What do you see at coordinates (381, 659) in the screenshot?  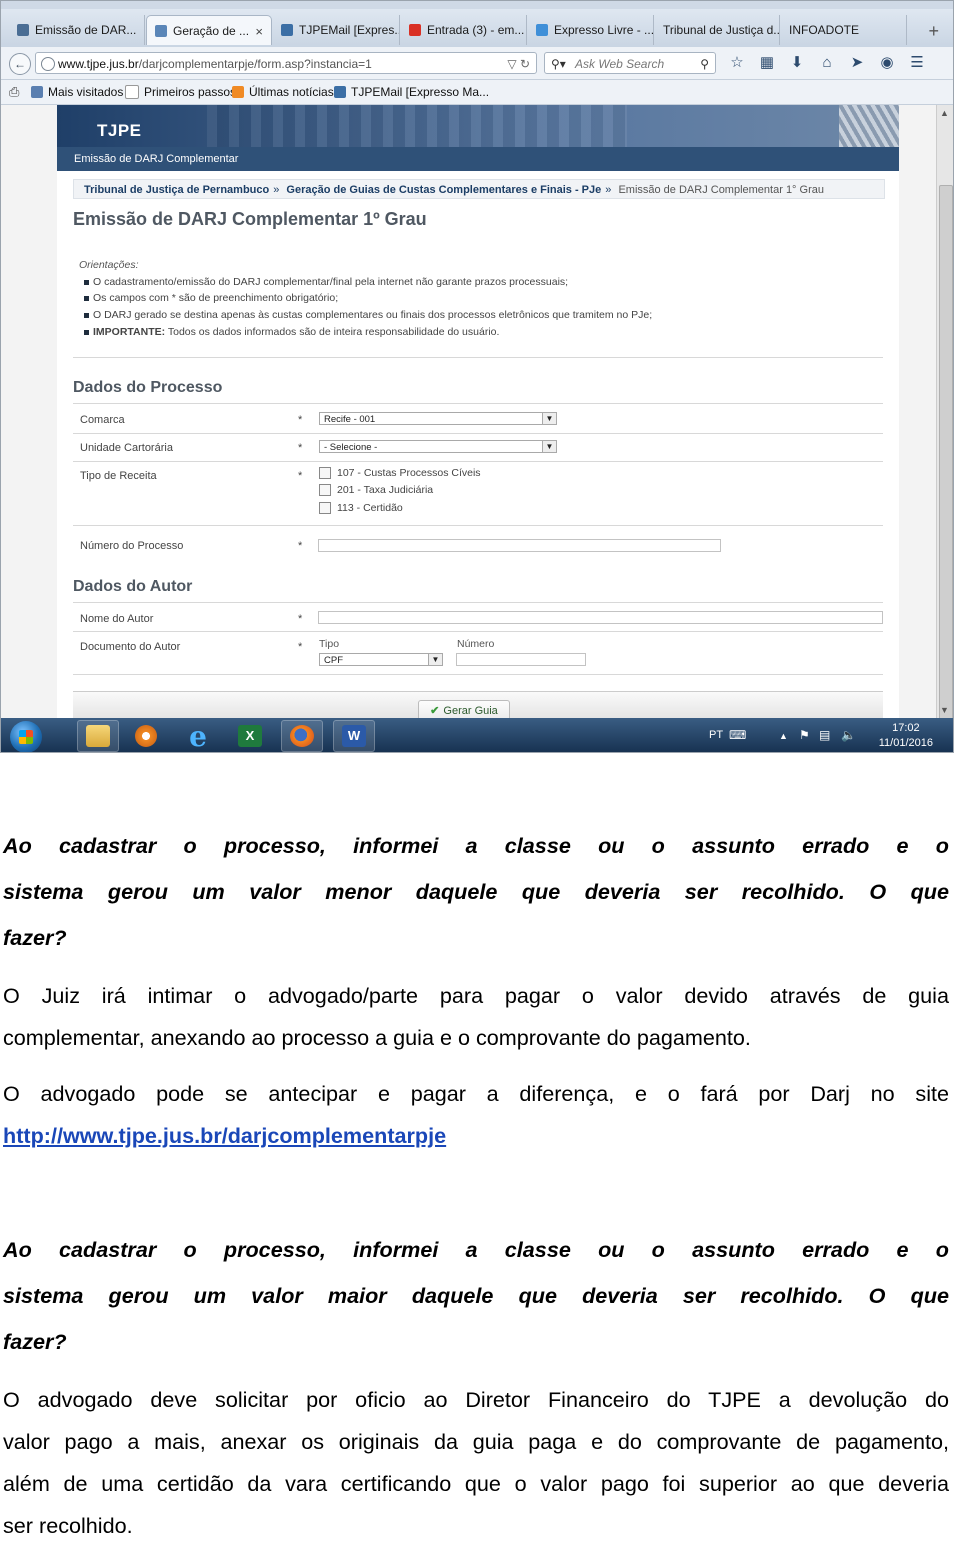 I see `tipo-documento-select: CPF ▼` at bounding box center [381, 659].